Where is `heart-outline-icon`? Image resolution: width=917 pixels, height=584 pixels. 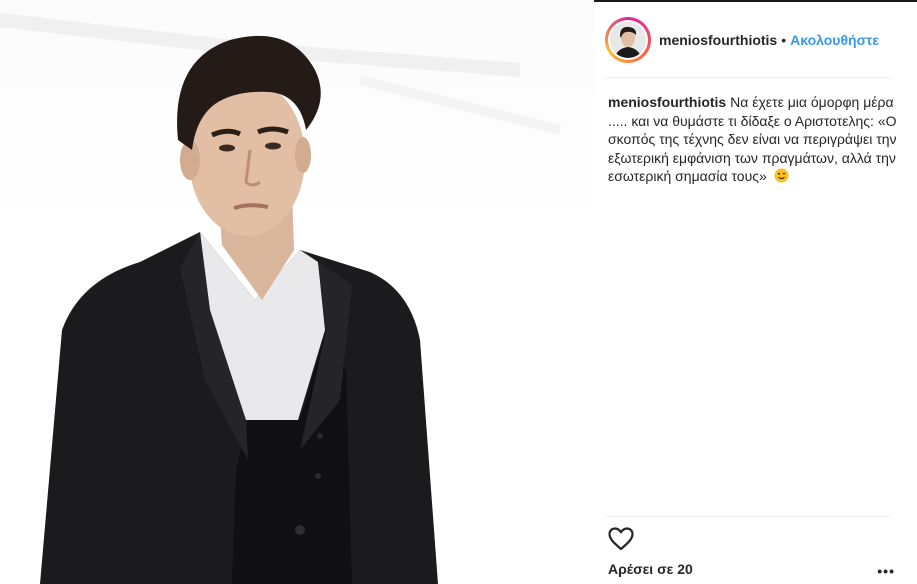 heart-outline-icon is located at coordinates (621, 541).